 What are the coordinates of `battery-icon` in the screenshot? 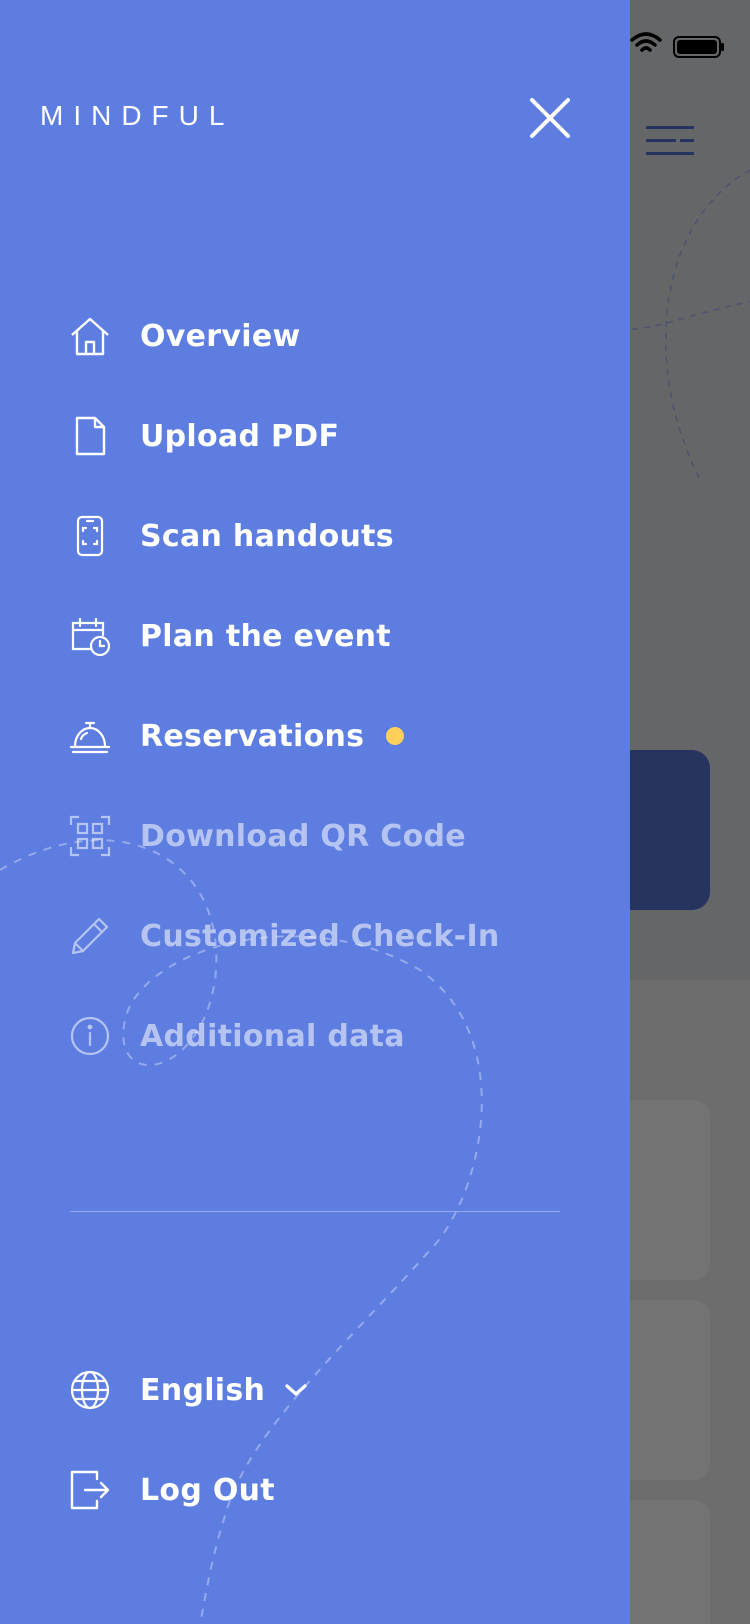 It's located at (698, 47).